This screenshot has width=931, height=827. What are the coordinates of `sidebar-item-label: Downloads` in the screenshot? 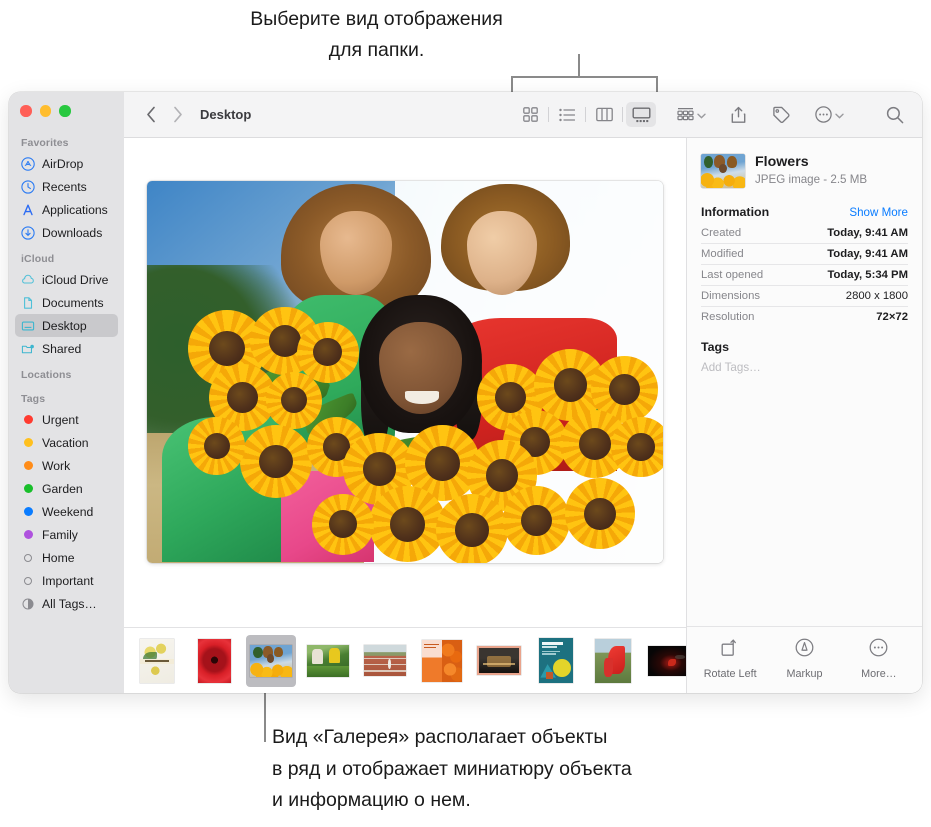 It's located at (72, 232).